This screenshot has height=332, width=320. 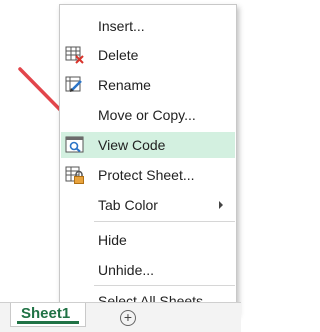 What do you see at coordinates (73, 84) in the screenshot?
I see `rename-sheet-icon` at bounding box center [73, 84].